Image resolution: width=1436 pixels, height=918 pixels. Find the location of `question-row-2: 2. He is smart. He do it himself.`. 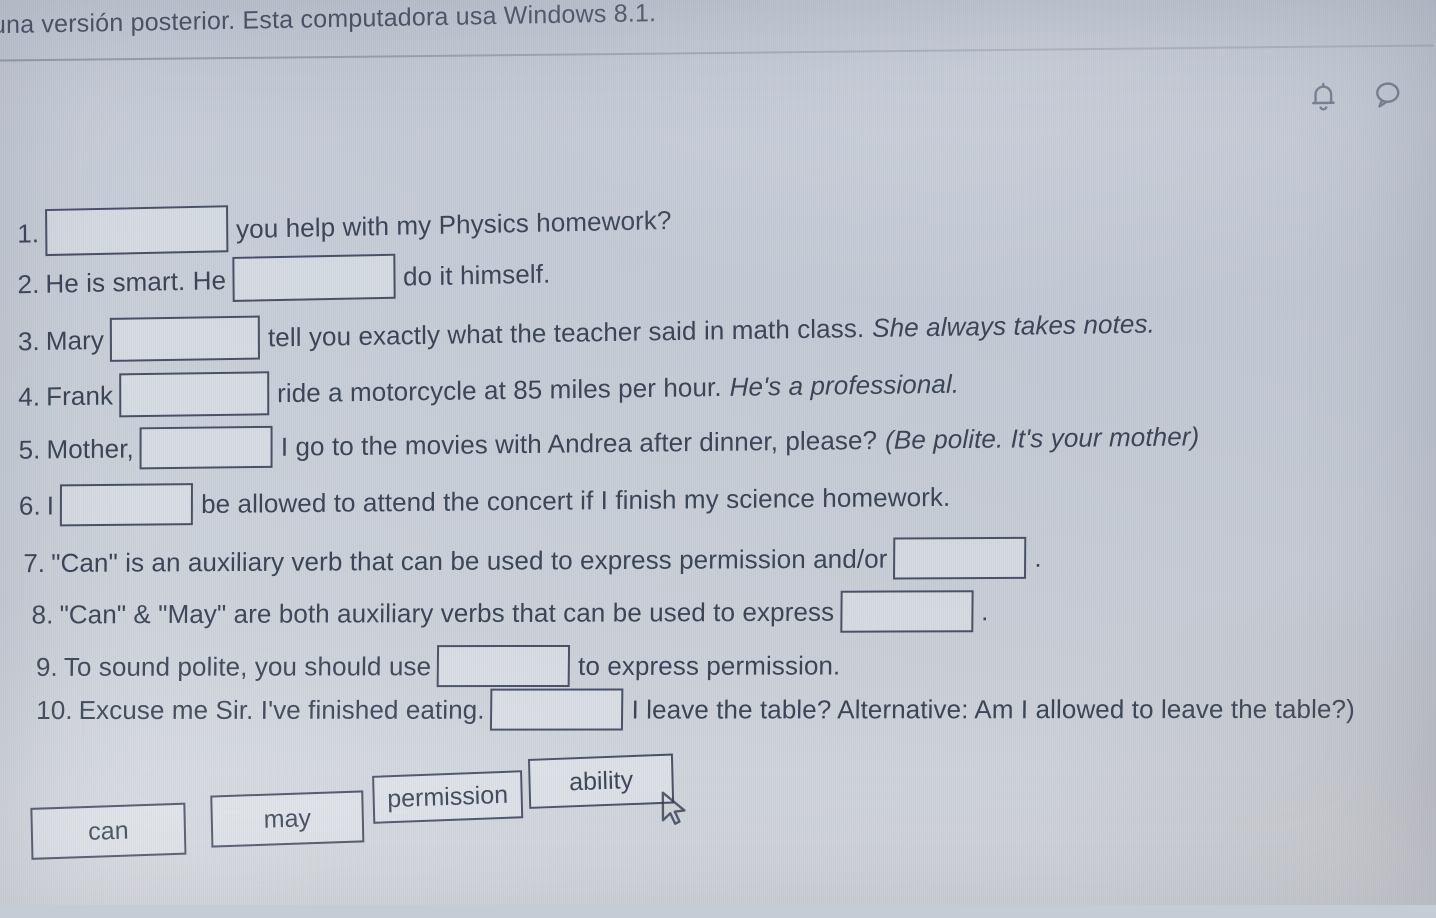

question-row-2: 2. He is smart. He do it himself. is located at coordinates (283, 279).